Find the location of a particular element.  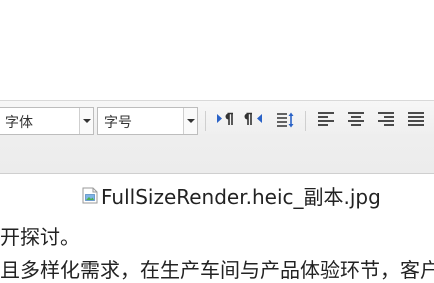

ltr-direction-icon is located at coordinates (225, 120).